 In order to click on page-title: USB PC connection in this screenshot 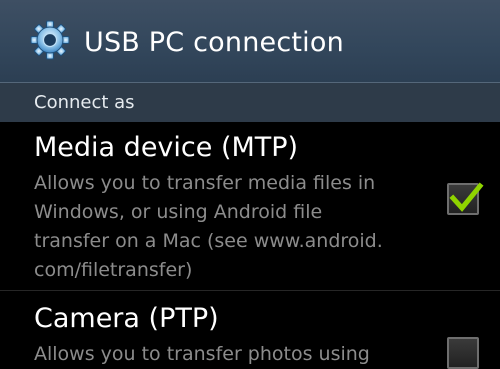, I will do `click(214, 42)`.